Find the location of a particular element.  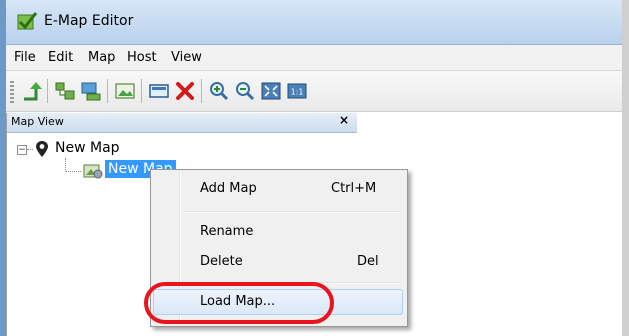

toolbar: 1:1 is located at coordinates (314, 91).